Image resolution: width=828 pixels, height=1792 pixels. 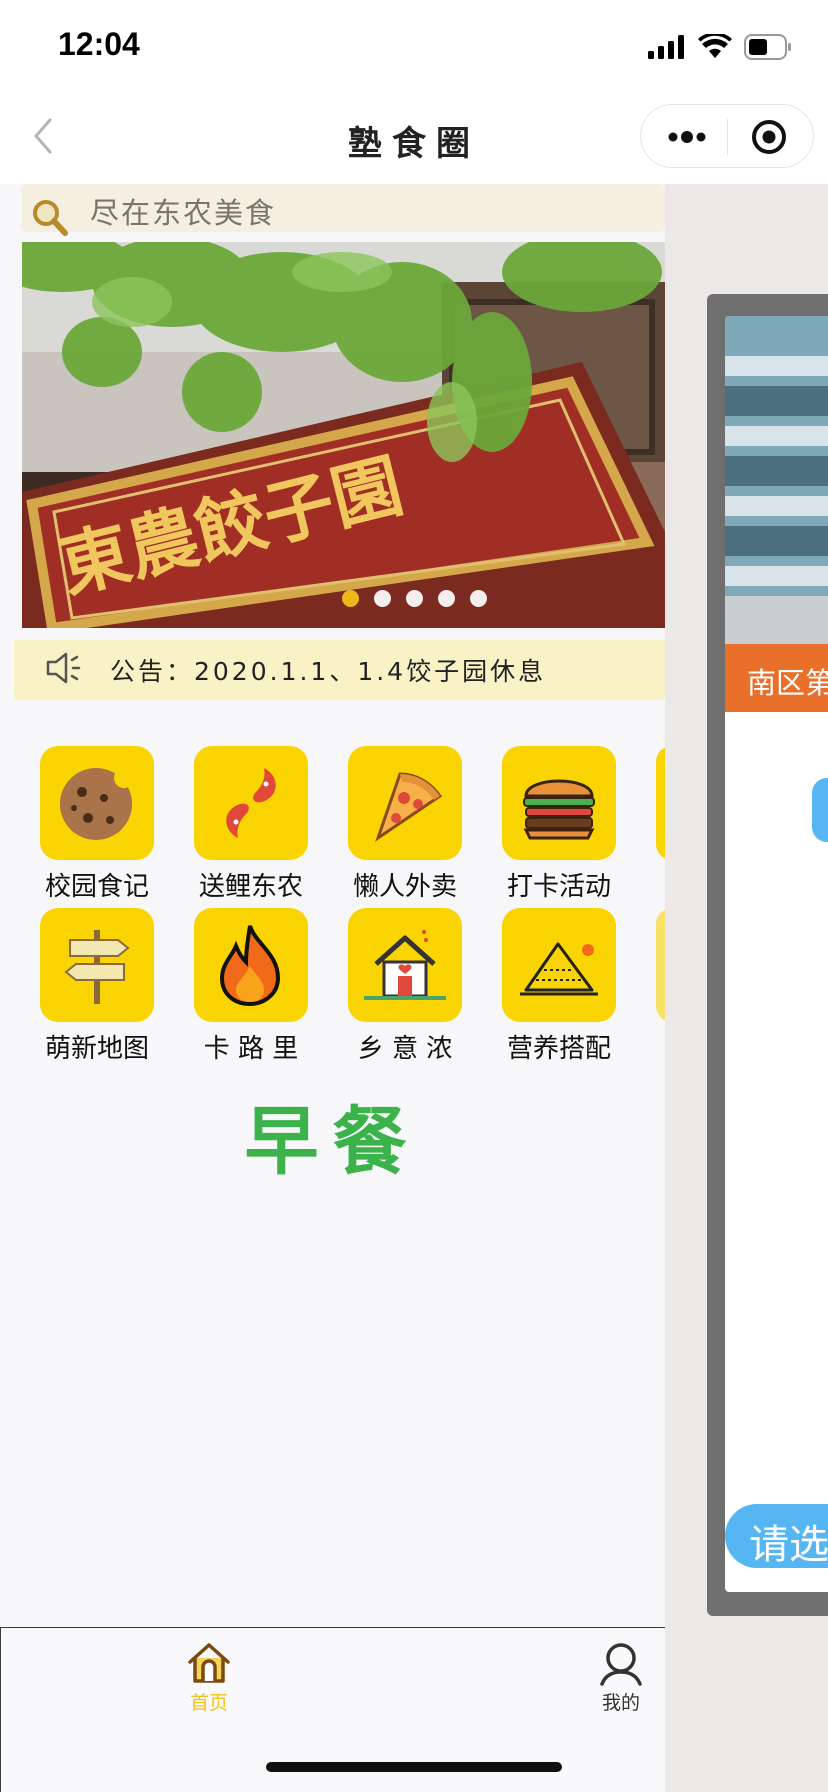 What do you see at coordinates (414, 49) in the screenshot?
I see `status-bar: 12:04` at bounding box center [414, 49].